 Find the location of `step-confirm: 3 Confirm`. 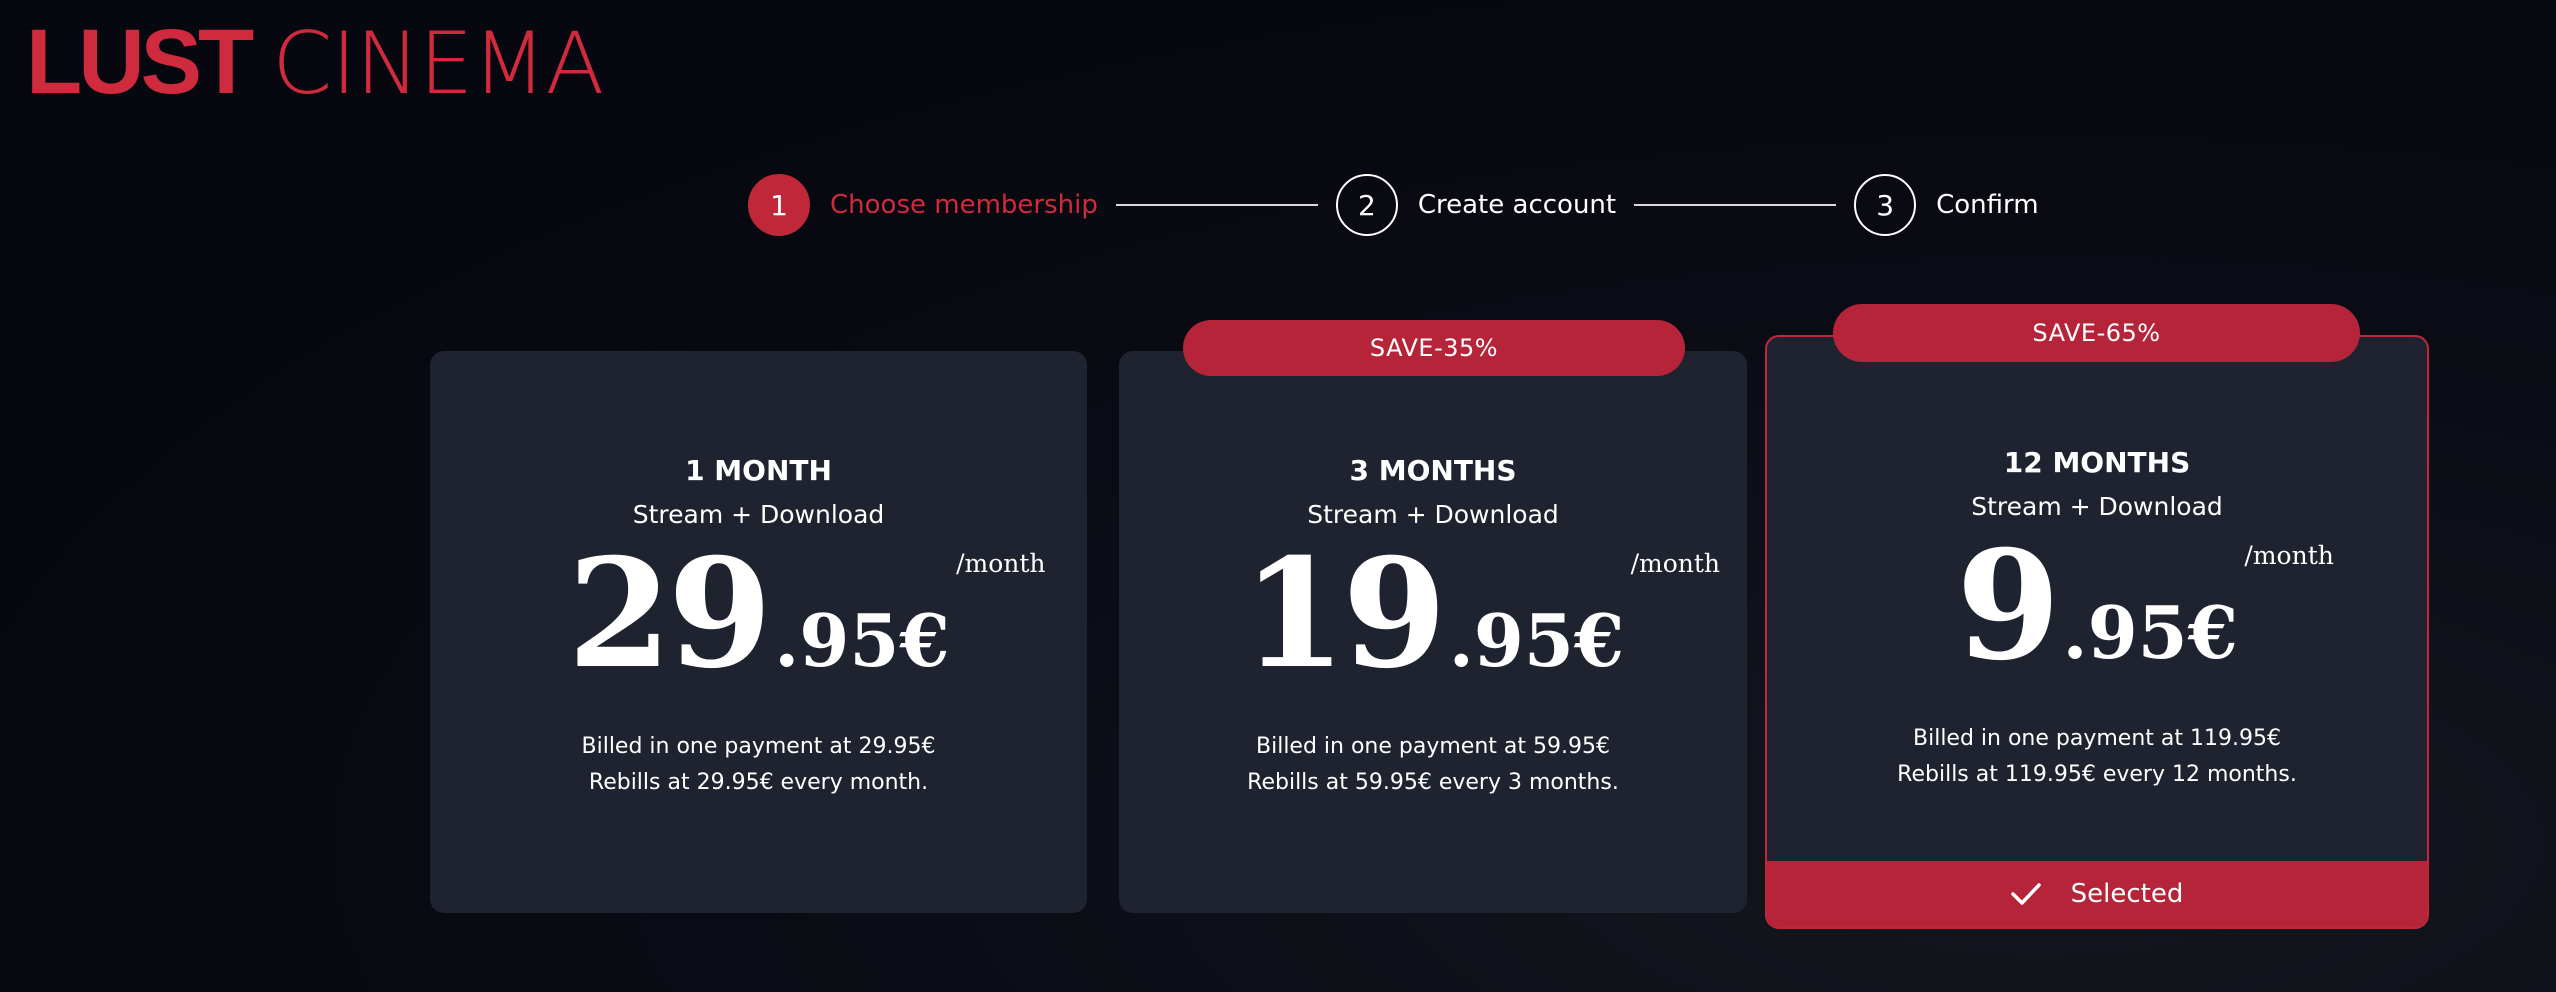

step-confirm: 3 Confirm is located at coordinates (1946, 205).